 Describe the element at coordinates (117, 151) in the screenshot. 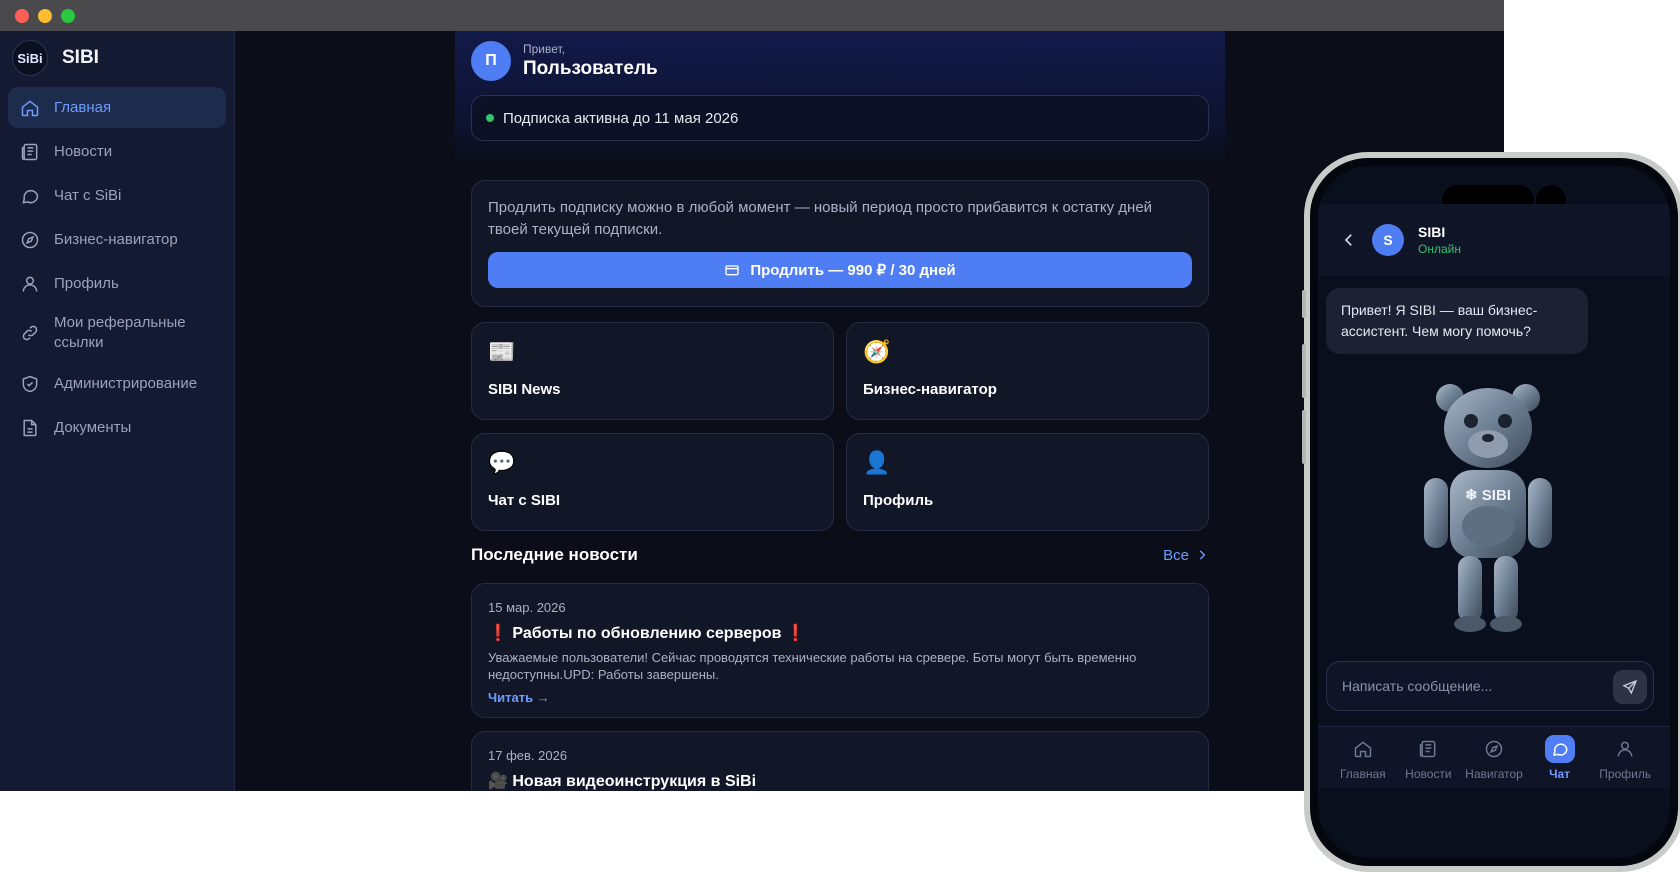

I see `sidebar-item-news: Новости` at that location.